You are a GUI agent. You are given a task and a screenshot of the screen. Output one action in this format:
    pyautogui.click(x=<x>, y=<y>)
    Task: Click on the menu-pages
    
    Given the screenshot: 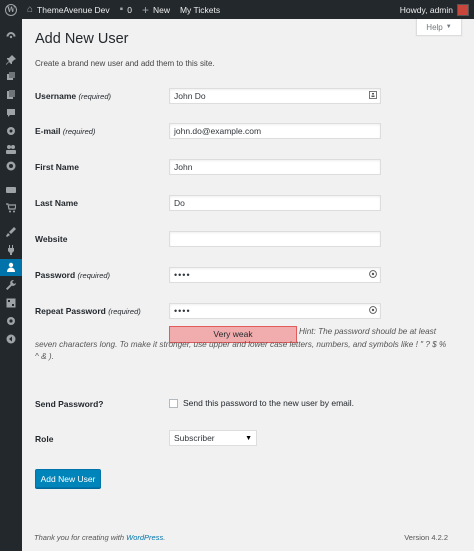 What is the action you would take?
    pyautogui.click(x=11, y=95)
    